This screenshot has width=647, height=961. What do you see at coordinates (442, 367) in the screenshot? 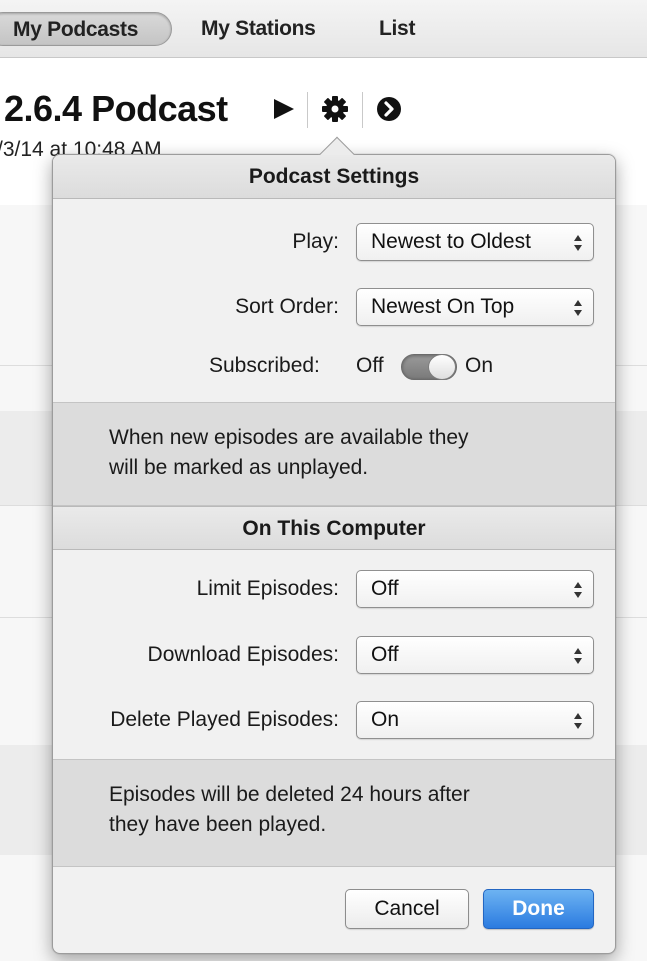
I see `toggle-knob` at bounding box center [442, 367].